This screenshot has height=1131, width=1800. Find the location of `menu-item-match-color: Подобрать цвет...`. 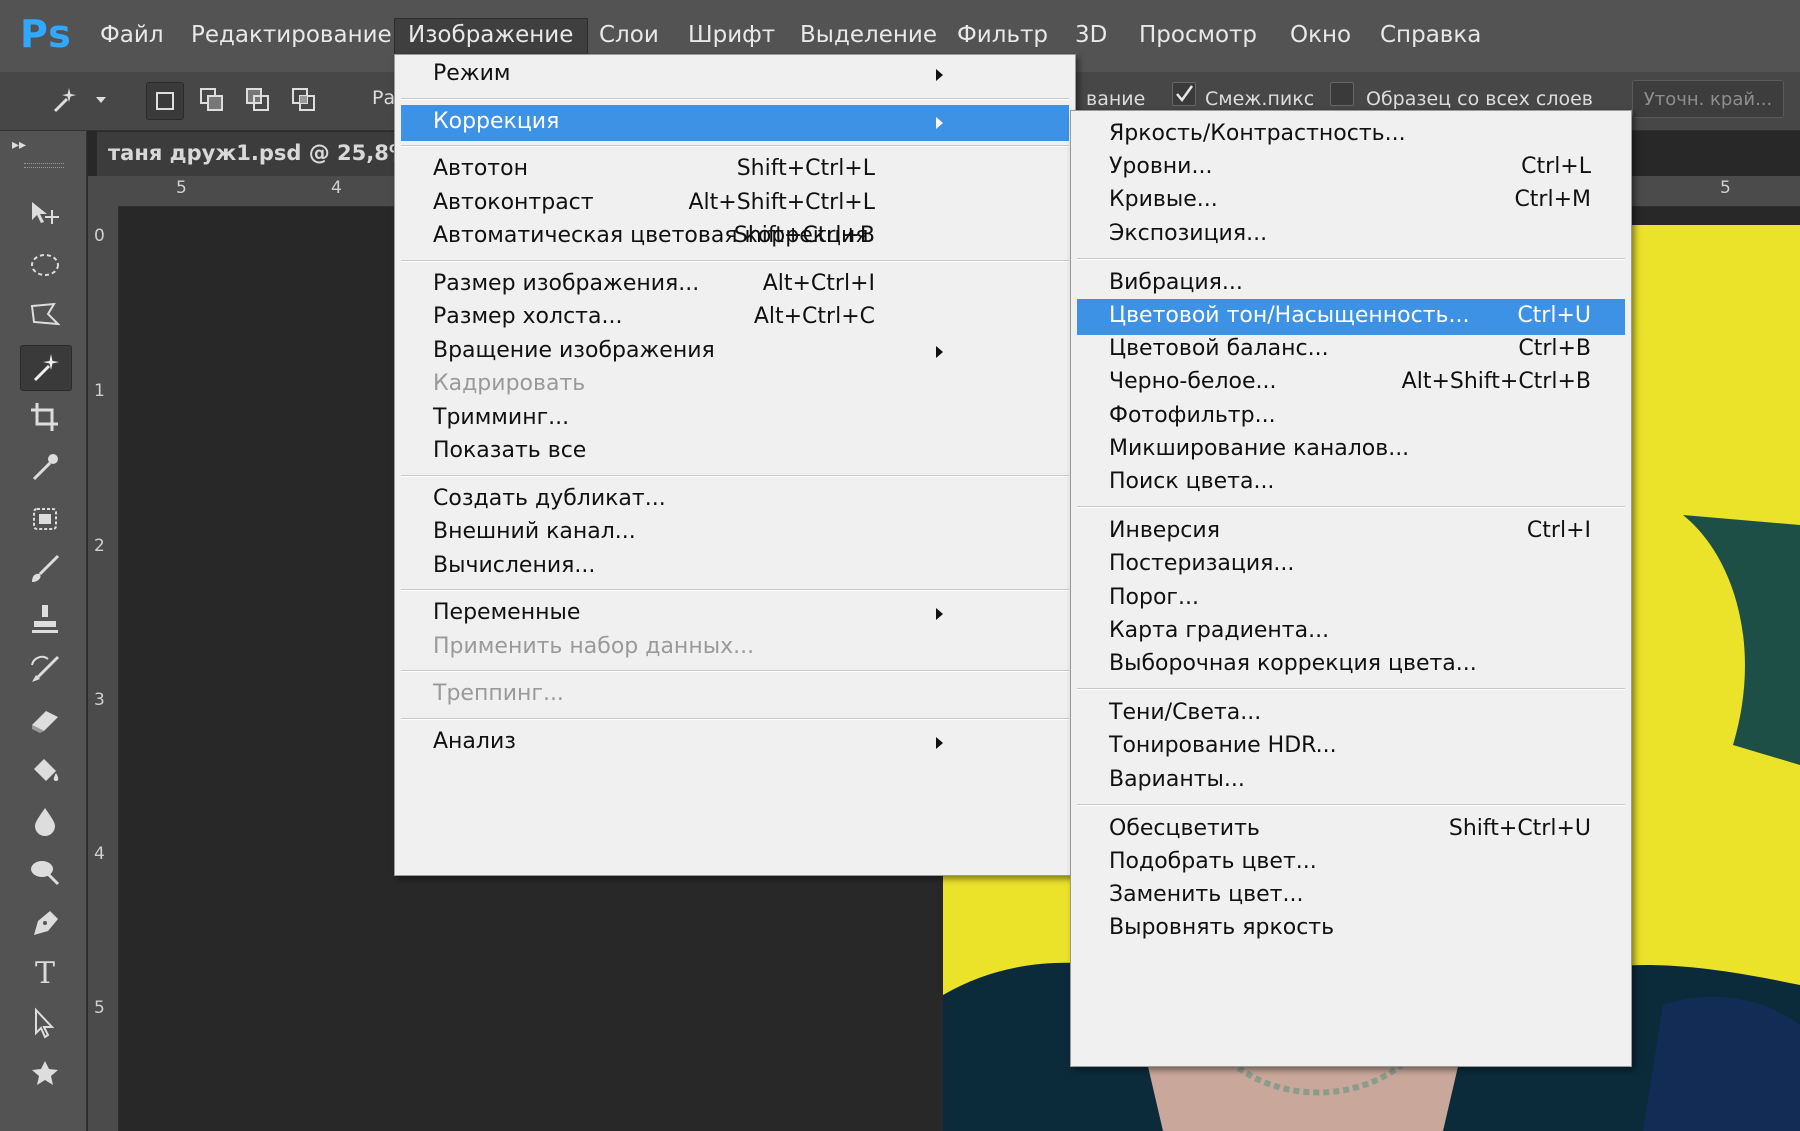

menu-item-match-color: Подобрать цвет... is located at coordinates (1351, 863).